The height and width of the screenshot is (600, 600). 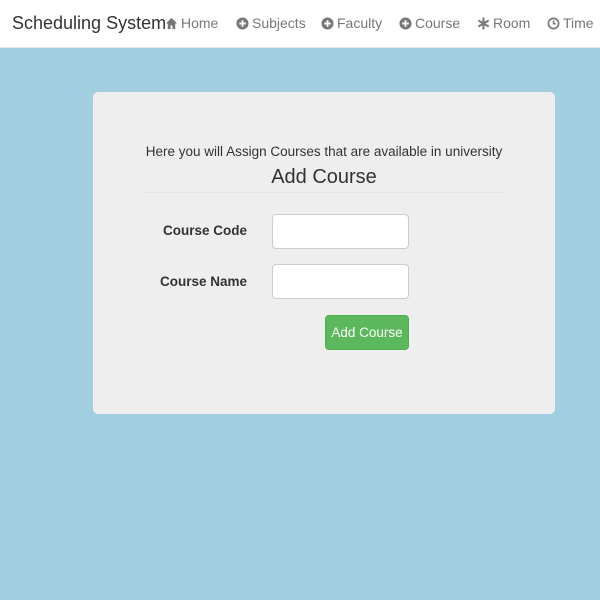 I want to click on nav-item-subjects-label: Subjects, so click(x=279, y=23).